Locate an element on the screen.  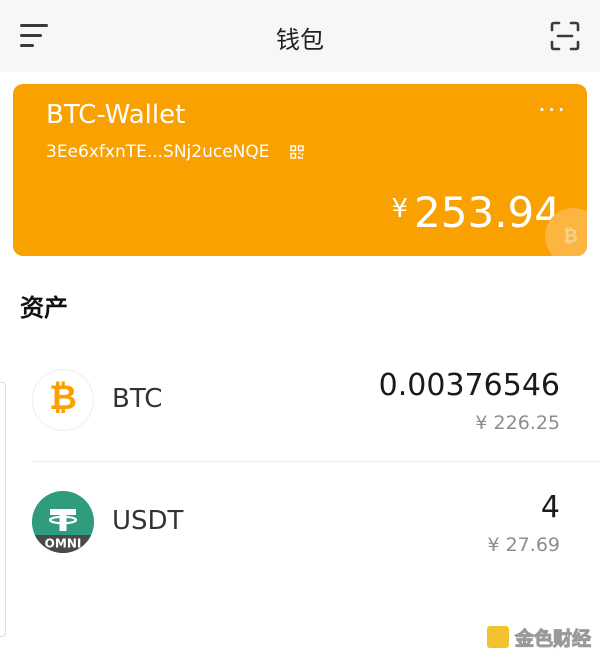
wallet-balance: ¥253.94 is located at coordinates (476, 212).